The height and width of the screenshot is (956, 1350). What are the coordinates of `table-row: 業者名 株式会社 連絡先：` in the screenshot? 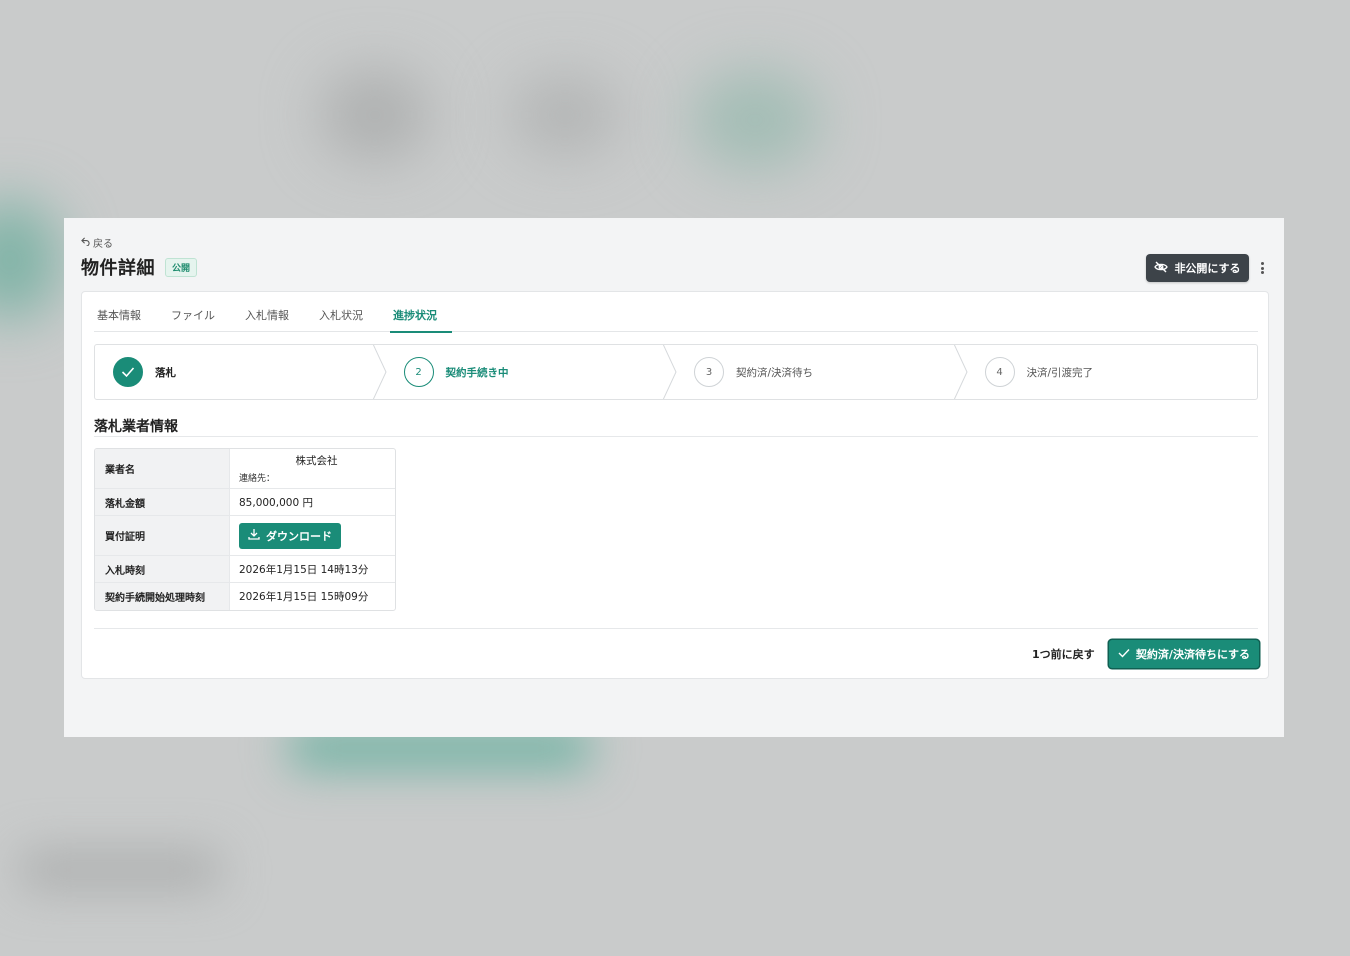 It's located at (245, 469).